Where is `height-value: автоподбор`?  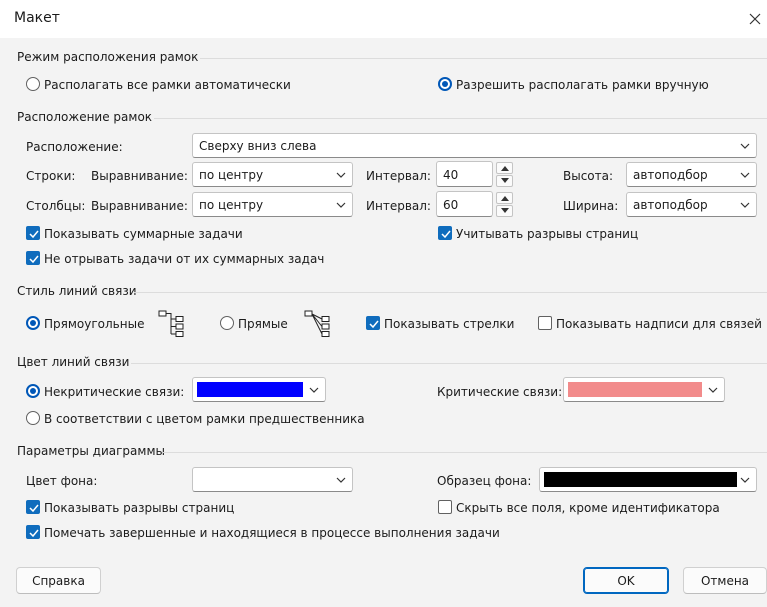 height-value: автоподбор is located at coordinates (670, 175).